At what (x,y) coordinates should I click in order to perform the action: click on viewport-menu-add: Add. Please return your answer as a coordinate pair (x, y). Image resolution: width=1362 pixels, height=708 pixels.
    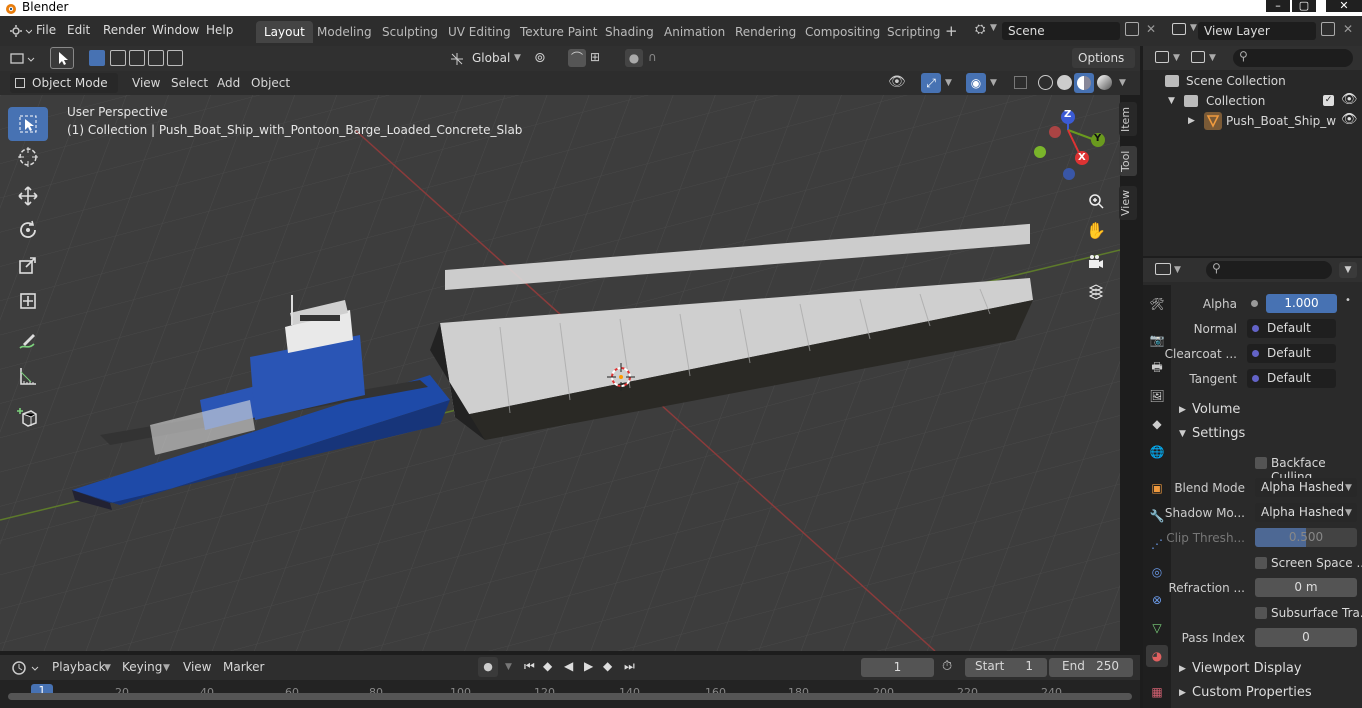
    Looking at the image, I should click on (228, 83).